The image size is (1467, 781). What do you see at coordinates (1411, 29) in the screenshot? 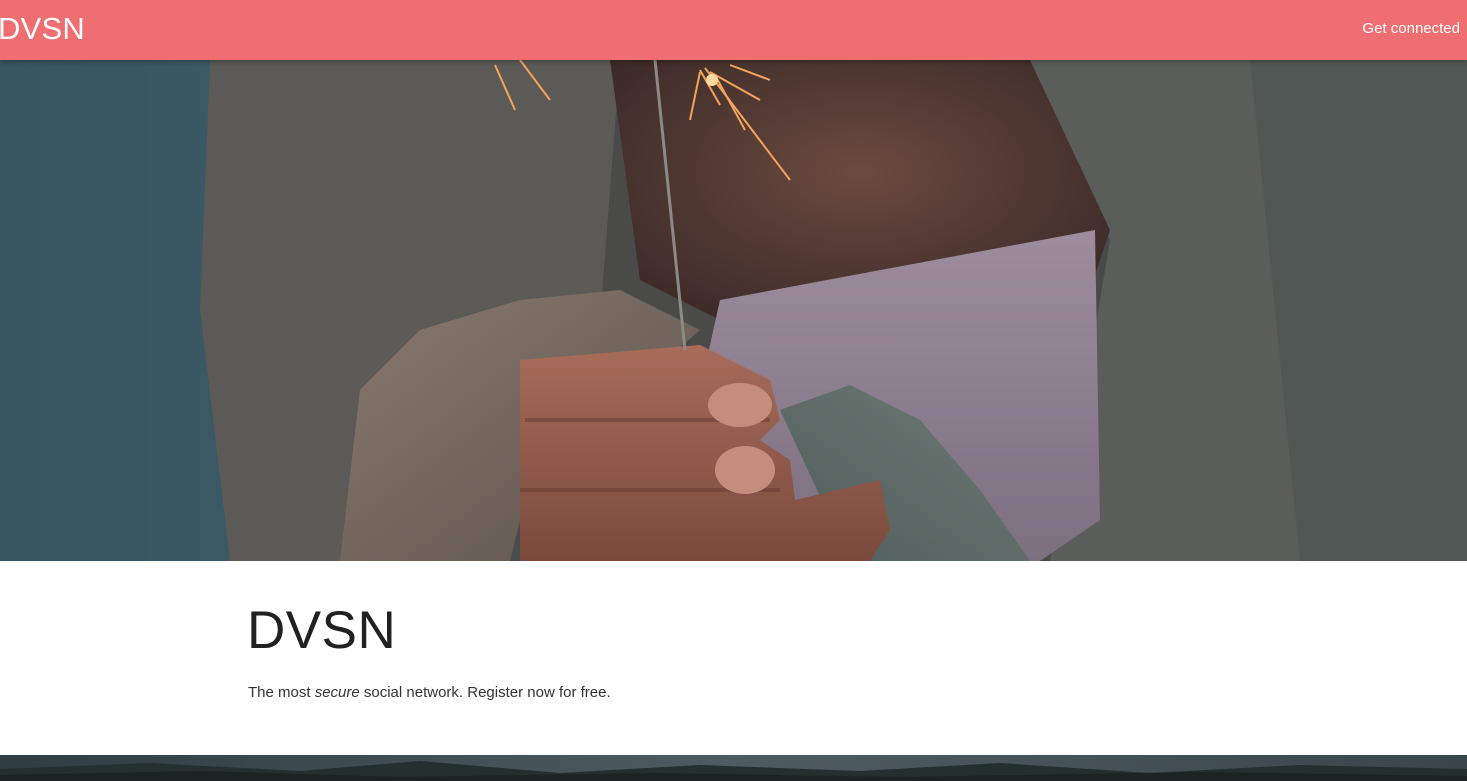
I see `get-connected-link: Get connected` at bounding box center [1411, 29].